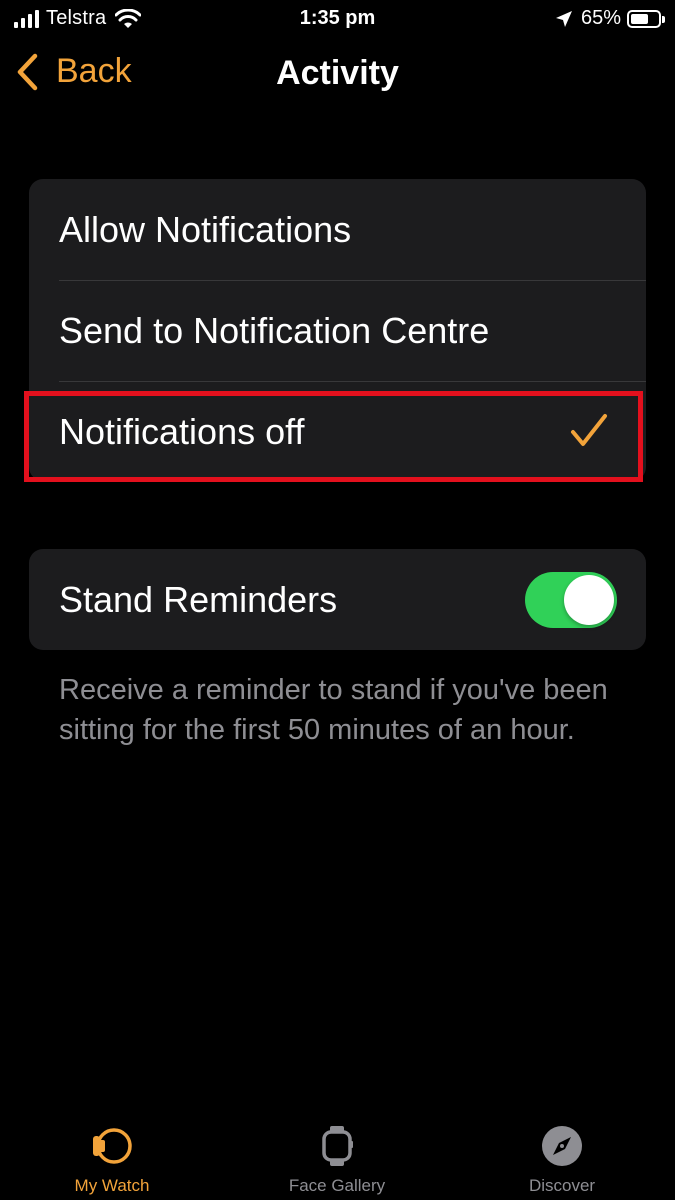 The width and height of the screenshot is (675, 1200). Describe the element at coordinates (337, 431) in the screenshot. I see `option-notifications-off: Notifications off` at that location.